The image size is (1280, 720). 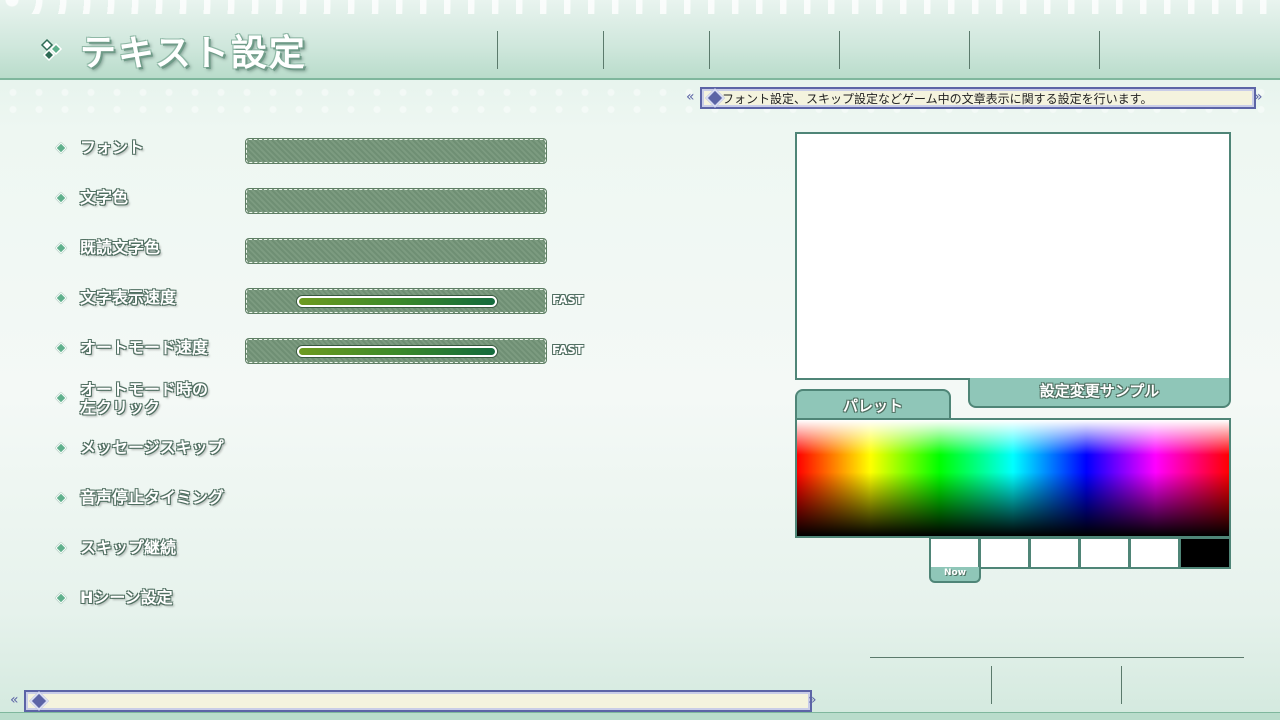 I want to click on font-selector, so click(x=396, y=151).